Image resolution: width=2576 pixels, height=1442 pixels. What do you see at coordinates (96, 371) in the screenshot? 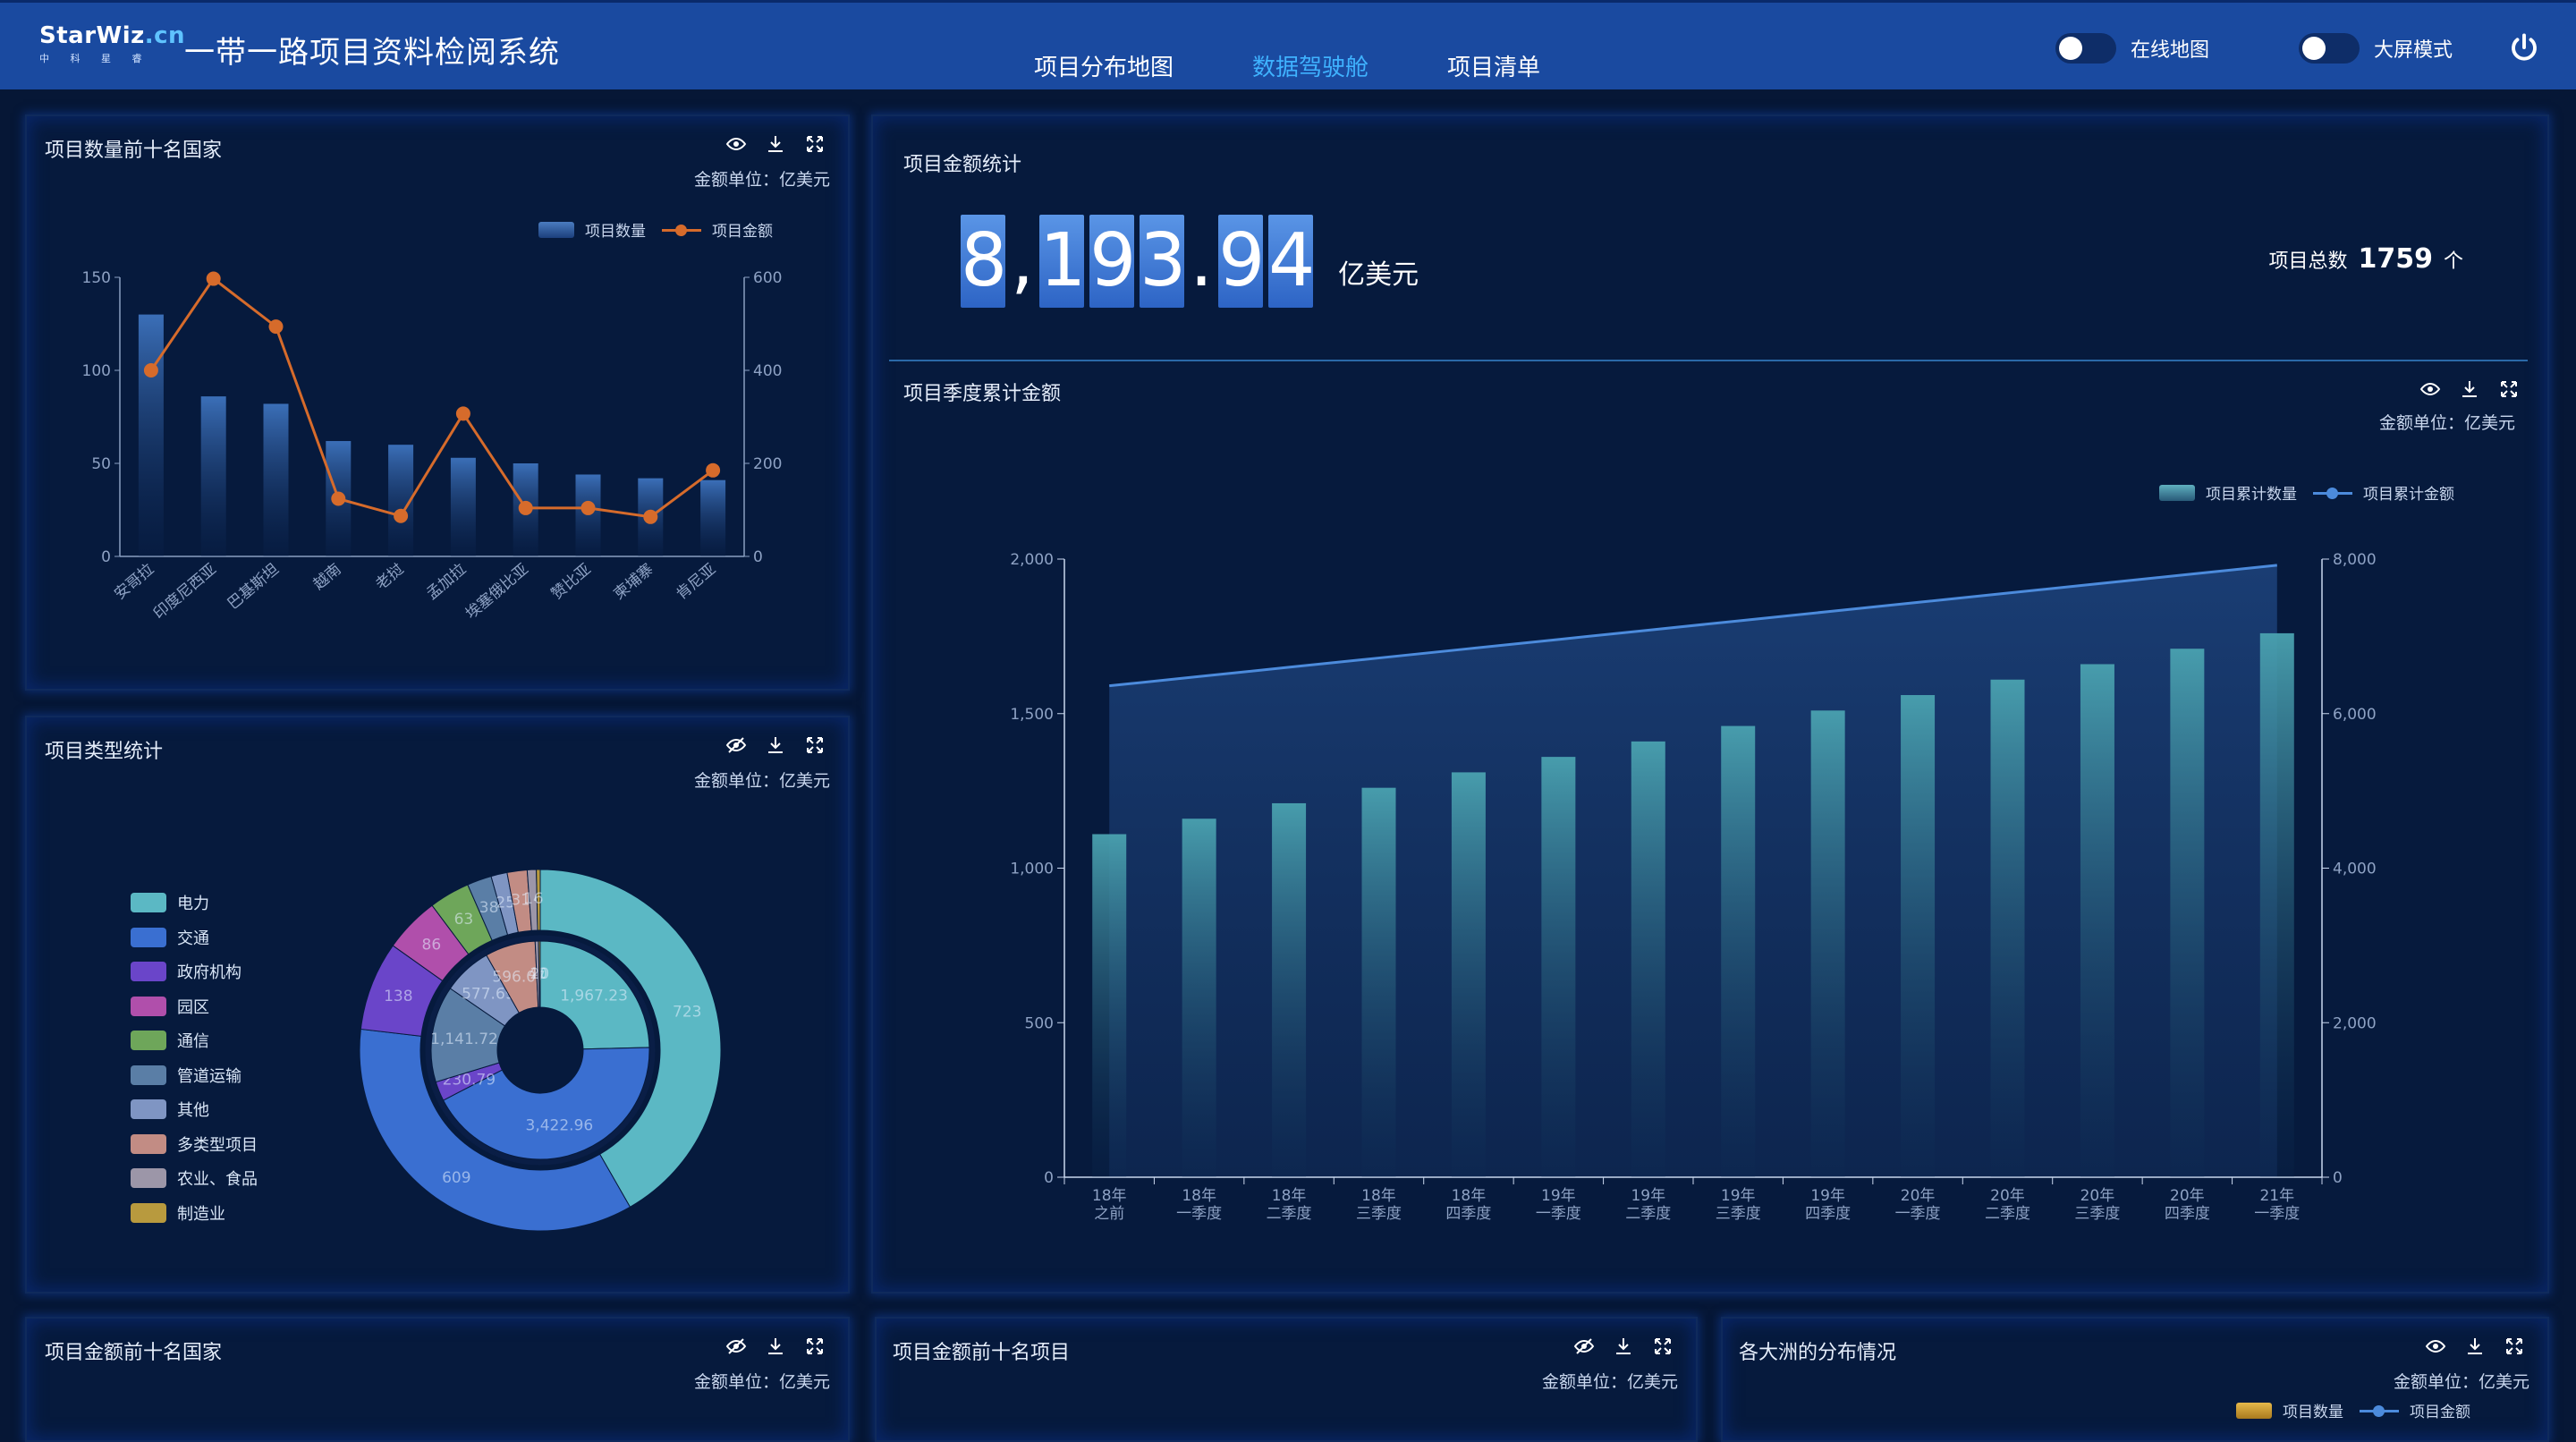
I see `y-tick-label-left: 100` at bounding box center [96, 371].